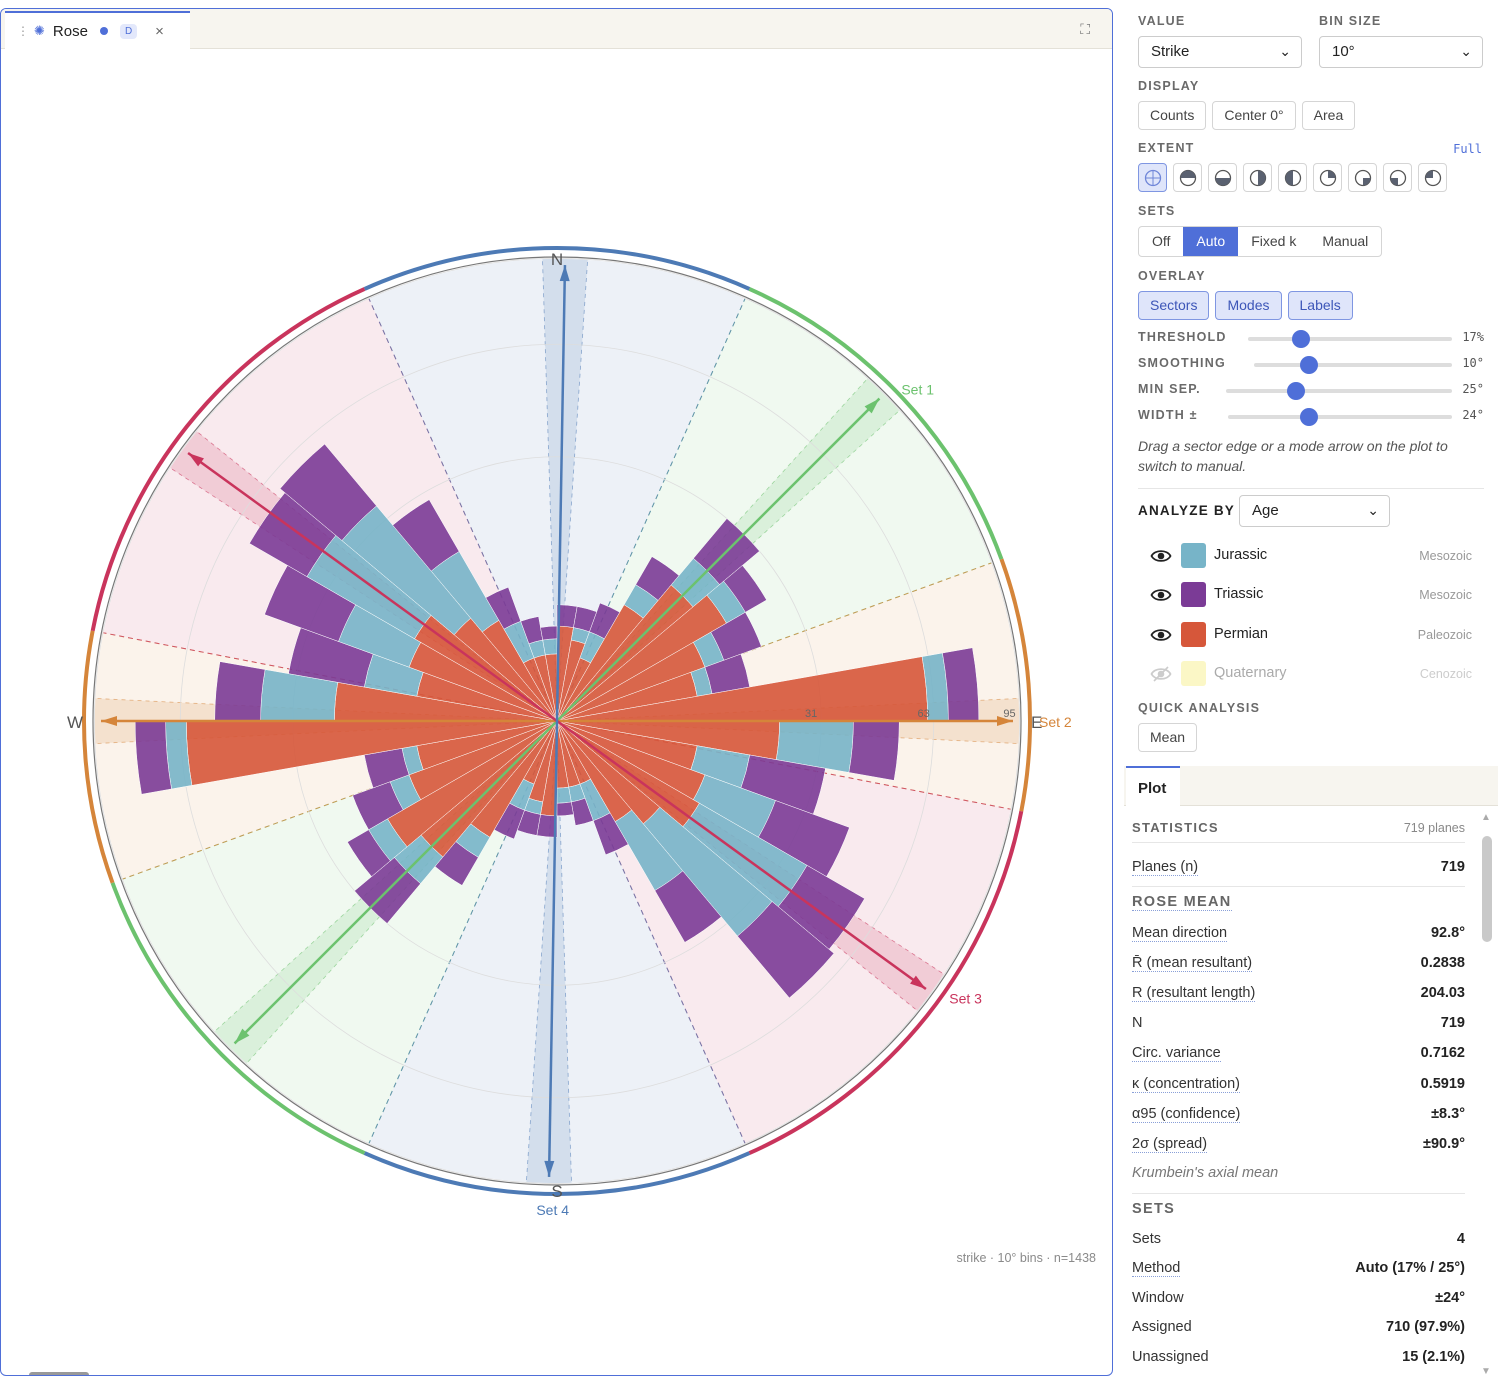  Describe the element at coordinates (1248, 305) in the screenshot. I see `modes-toggle: Modes` at that location.